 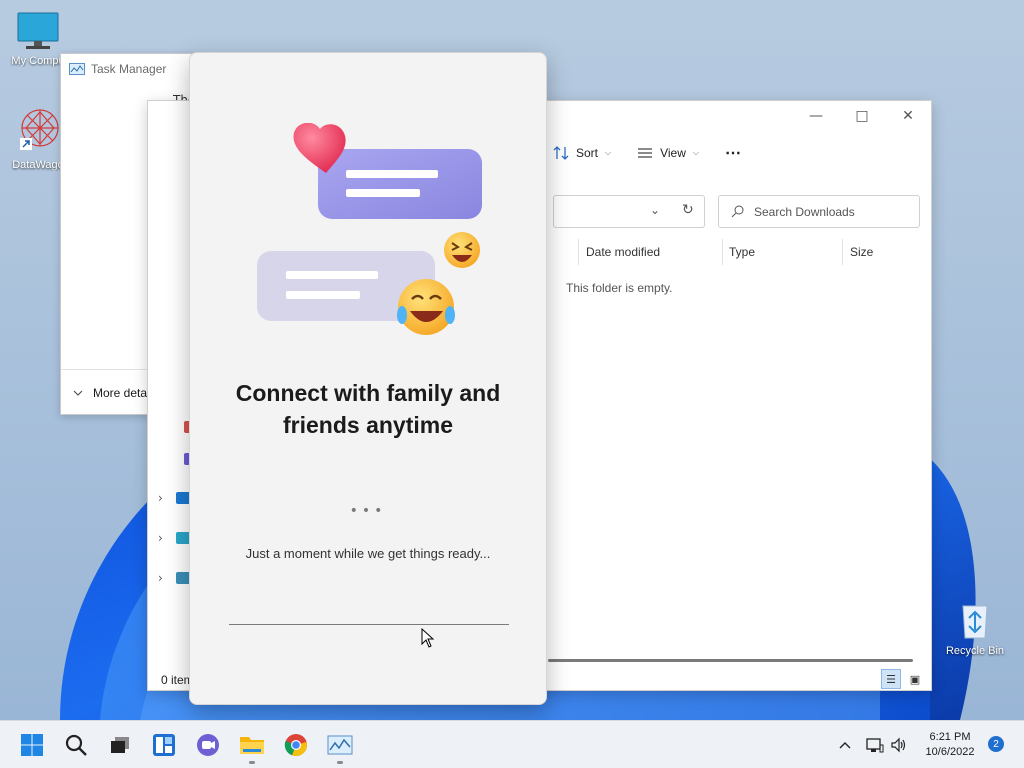 I want to click on teams-chat-button, so click(x=208, y=745).